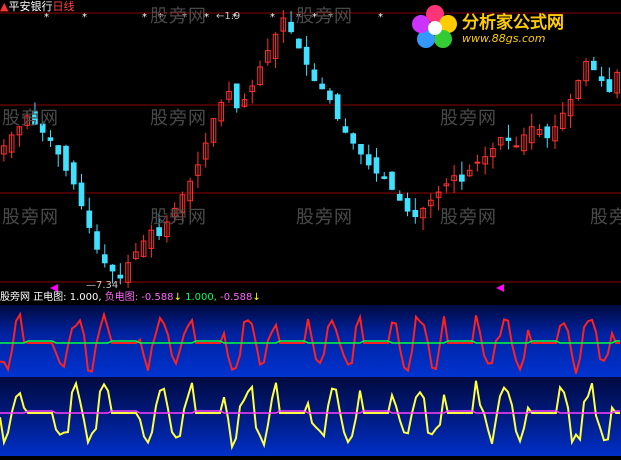  I want to click on flower-logo-icon, so click(434, 26).